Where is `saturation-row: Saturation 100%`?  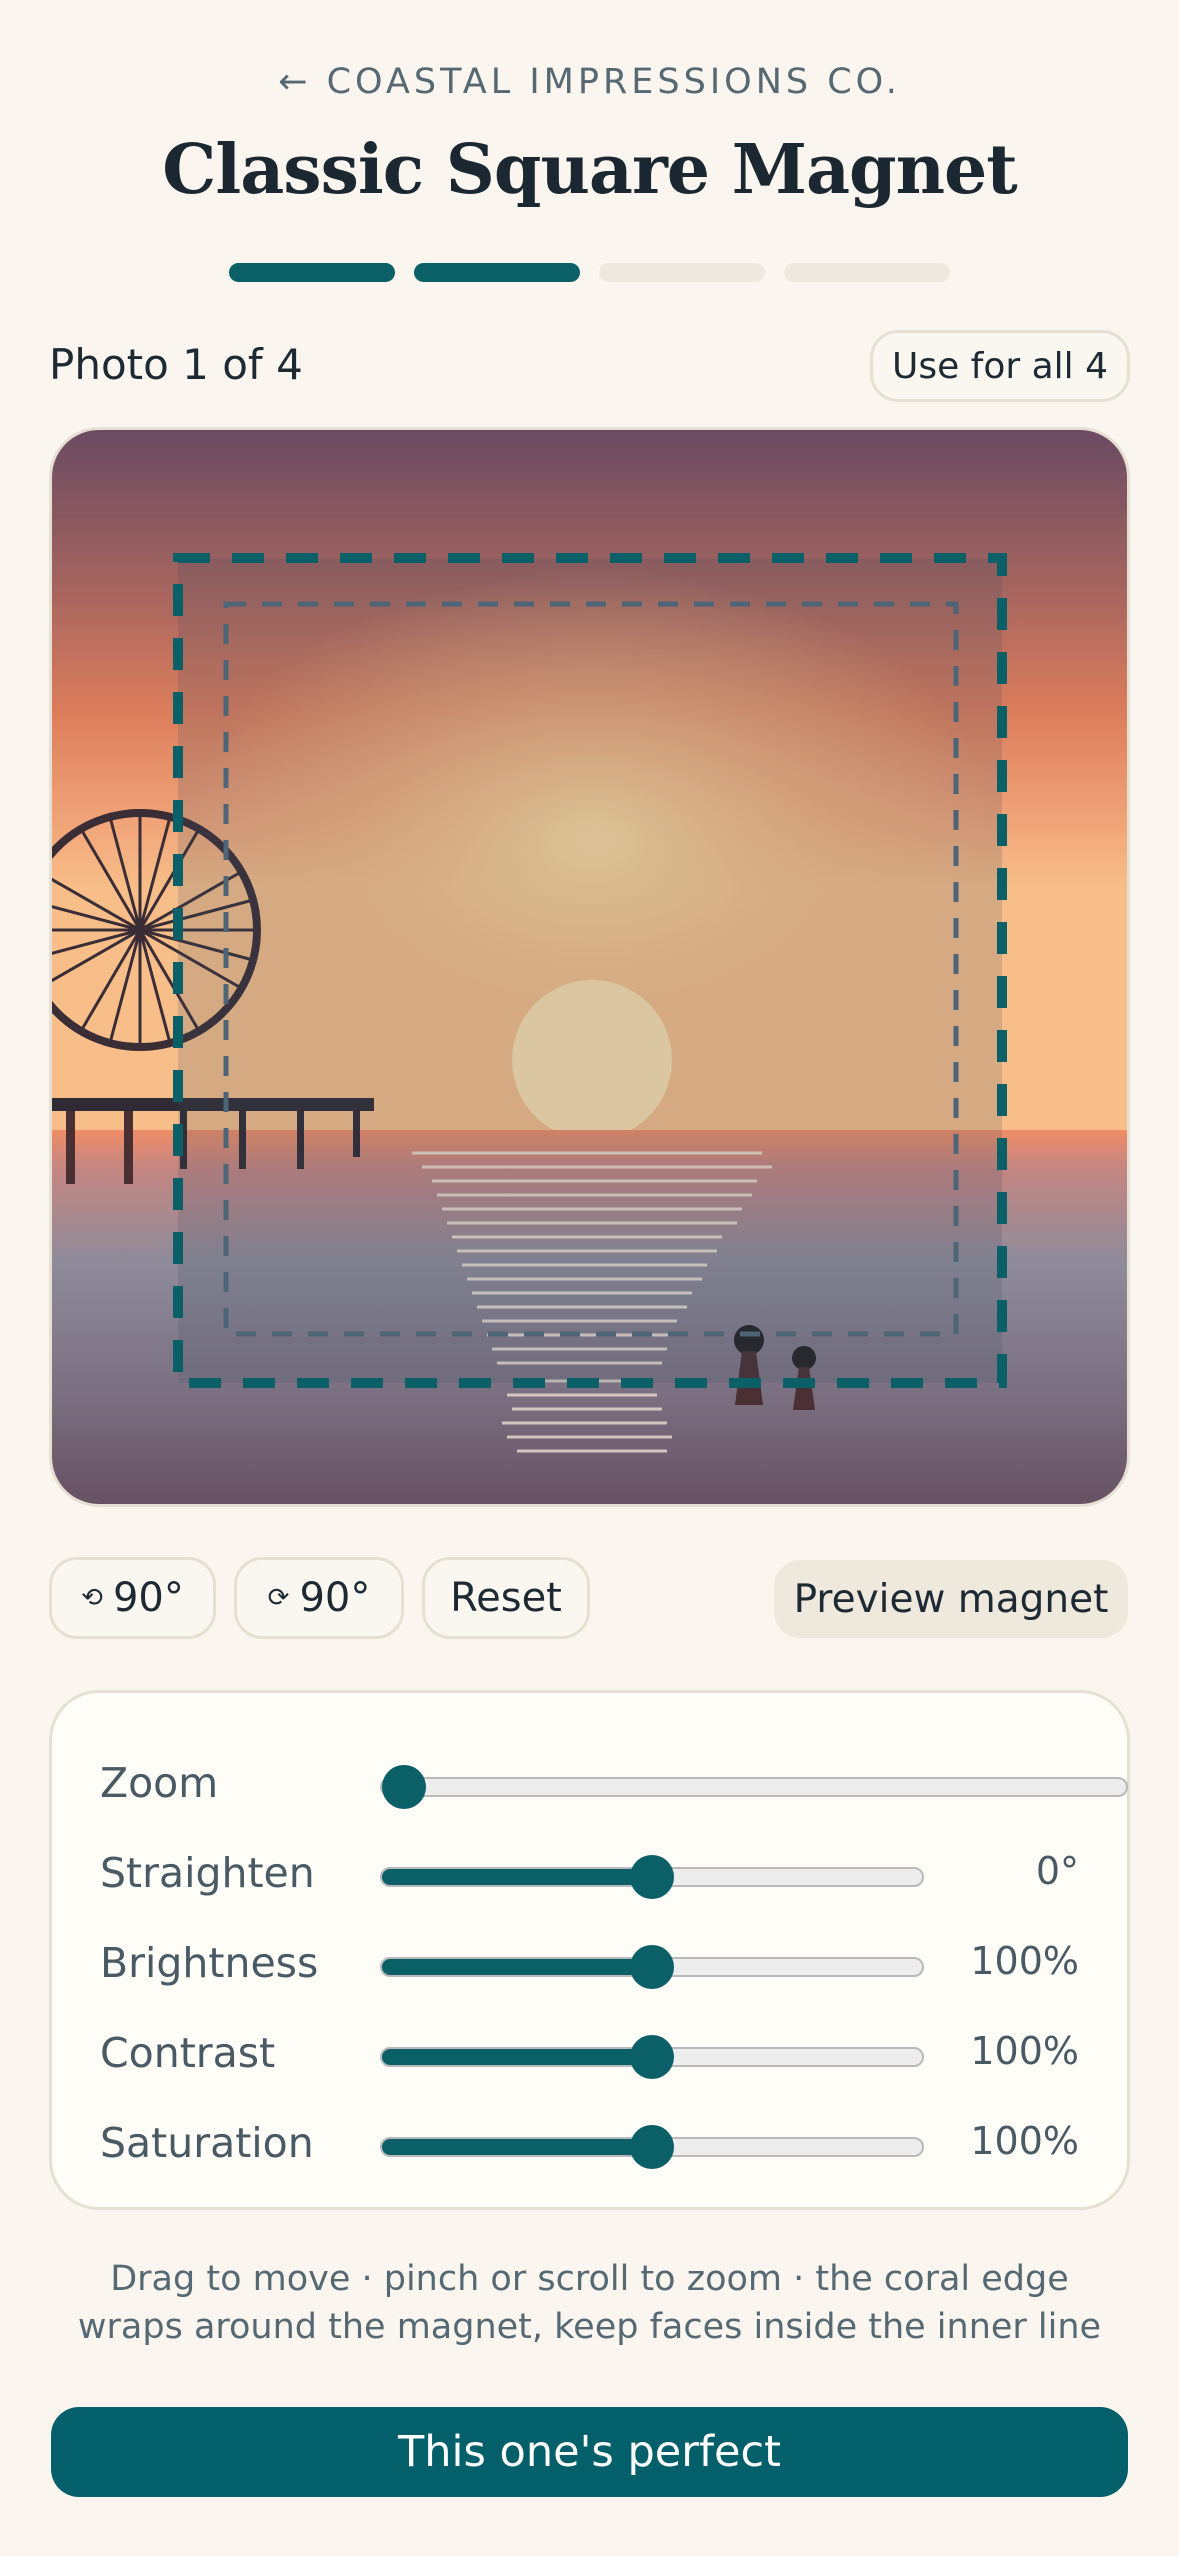 saturation-row: Saturation 100% is located at coordinates (589, 2141).